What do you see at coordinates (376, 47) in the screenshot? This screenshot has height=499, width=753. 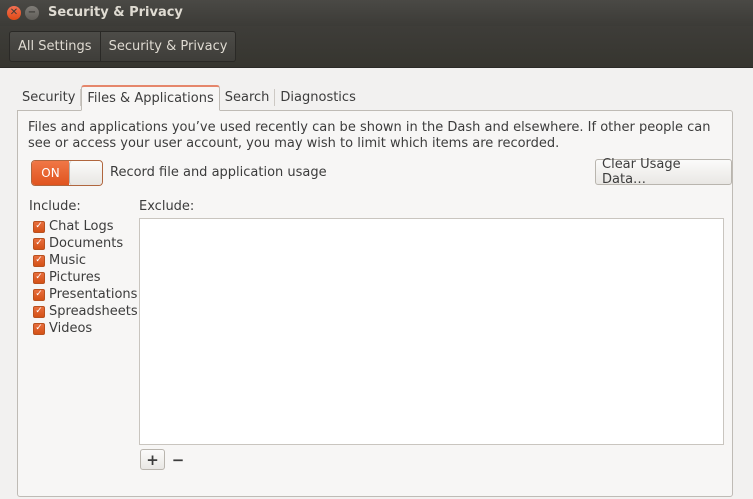 I see `toolbar: All Settings Security & Privacy` at bounding box center [376, 47].